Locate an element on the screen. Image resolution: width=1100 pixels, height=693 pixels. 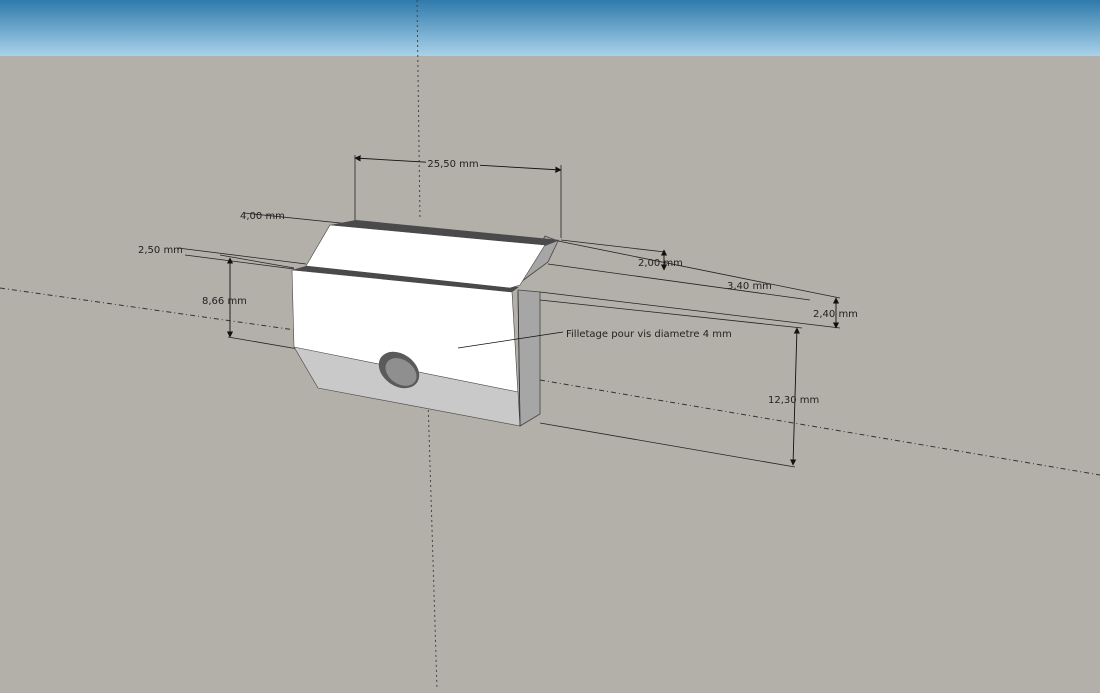
dim-label-step-height: 2,00 mm is located at coordinates (660, 263).